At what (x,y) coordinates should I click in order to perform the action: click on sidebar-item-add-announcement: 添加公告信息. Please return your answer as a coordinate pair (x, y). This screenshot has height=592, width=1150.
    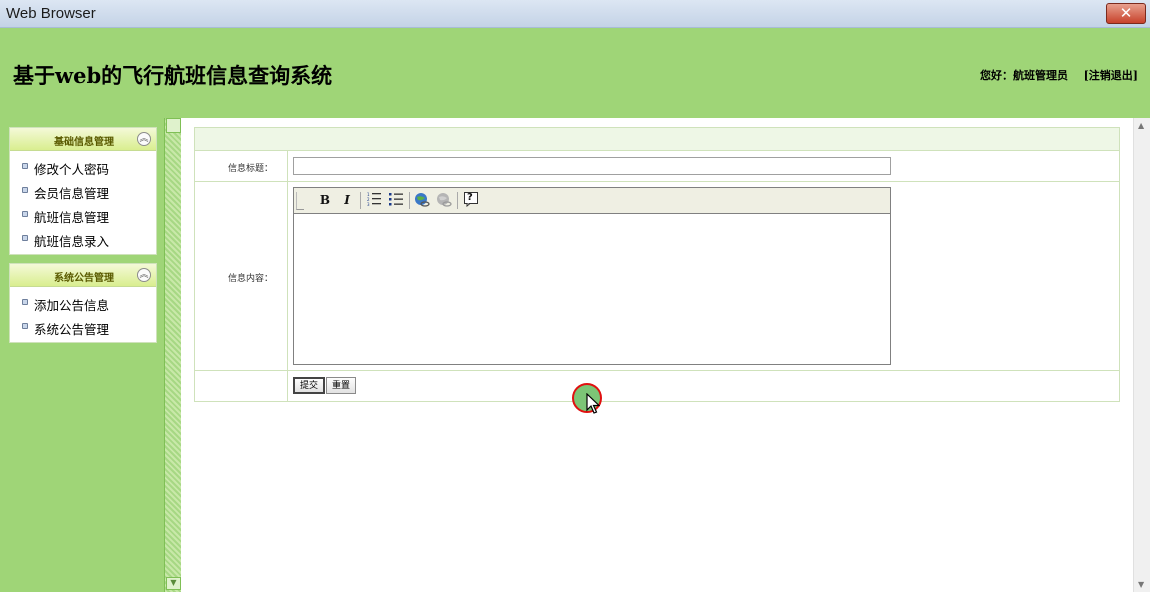
    Looking at the image, I should click on (83, 302).